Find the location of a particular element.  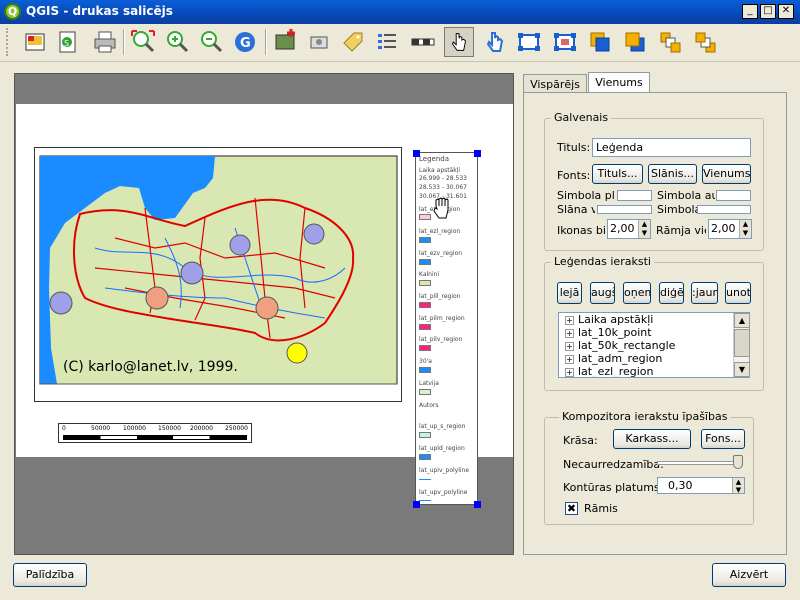

add-map-icon is located at coordinates (35, 42).